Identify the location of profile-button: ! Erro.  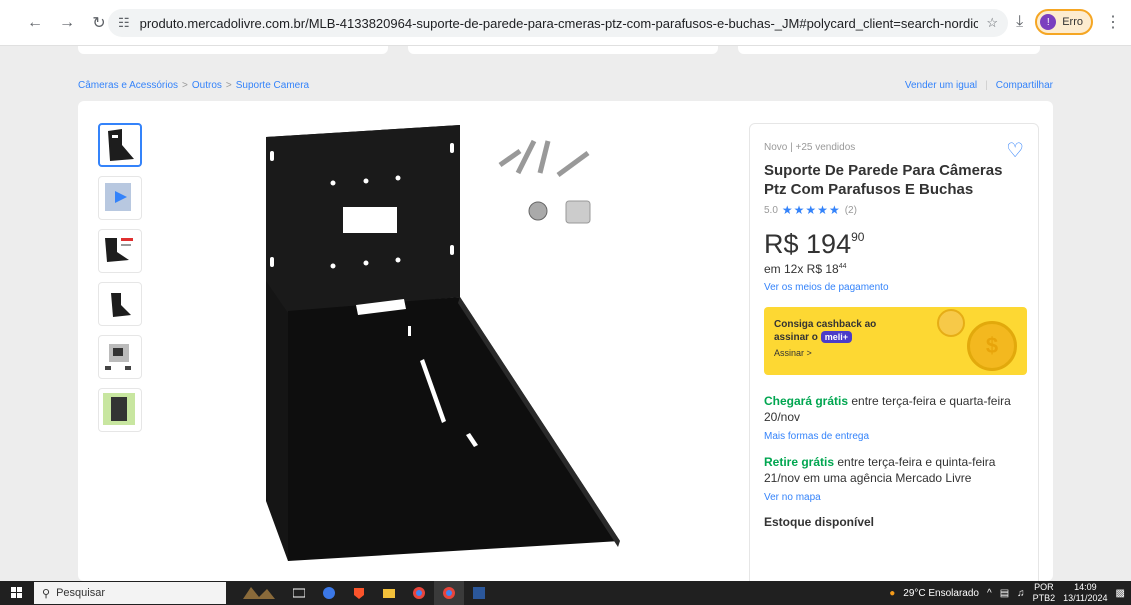
(1064, 22).